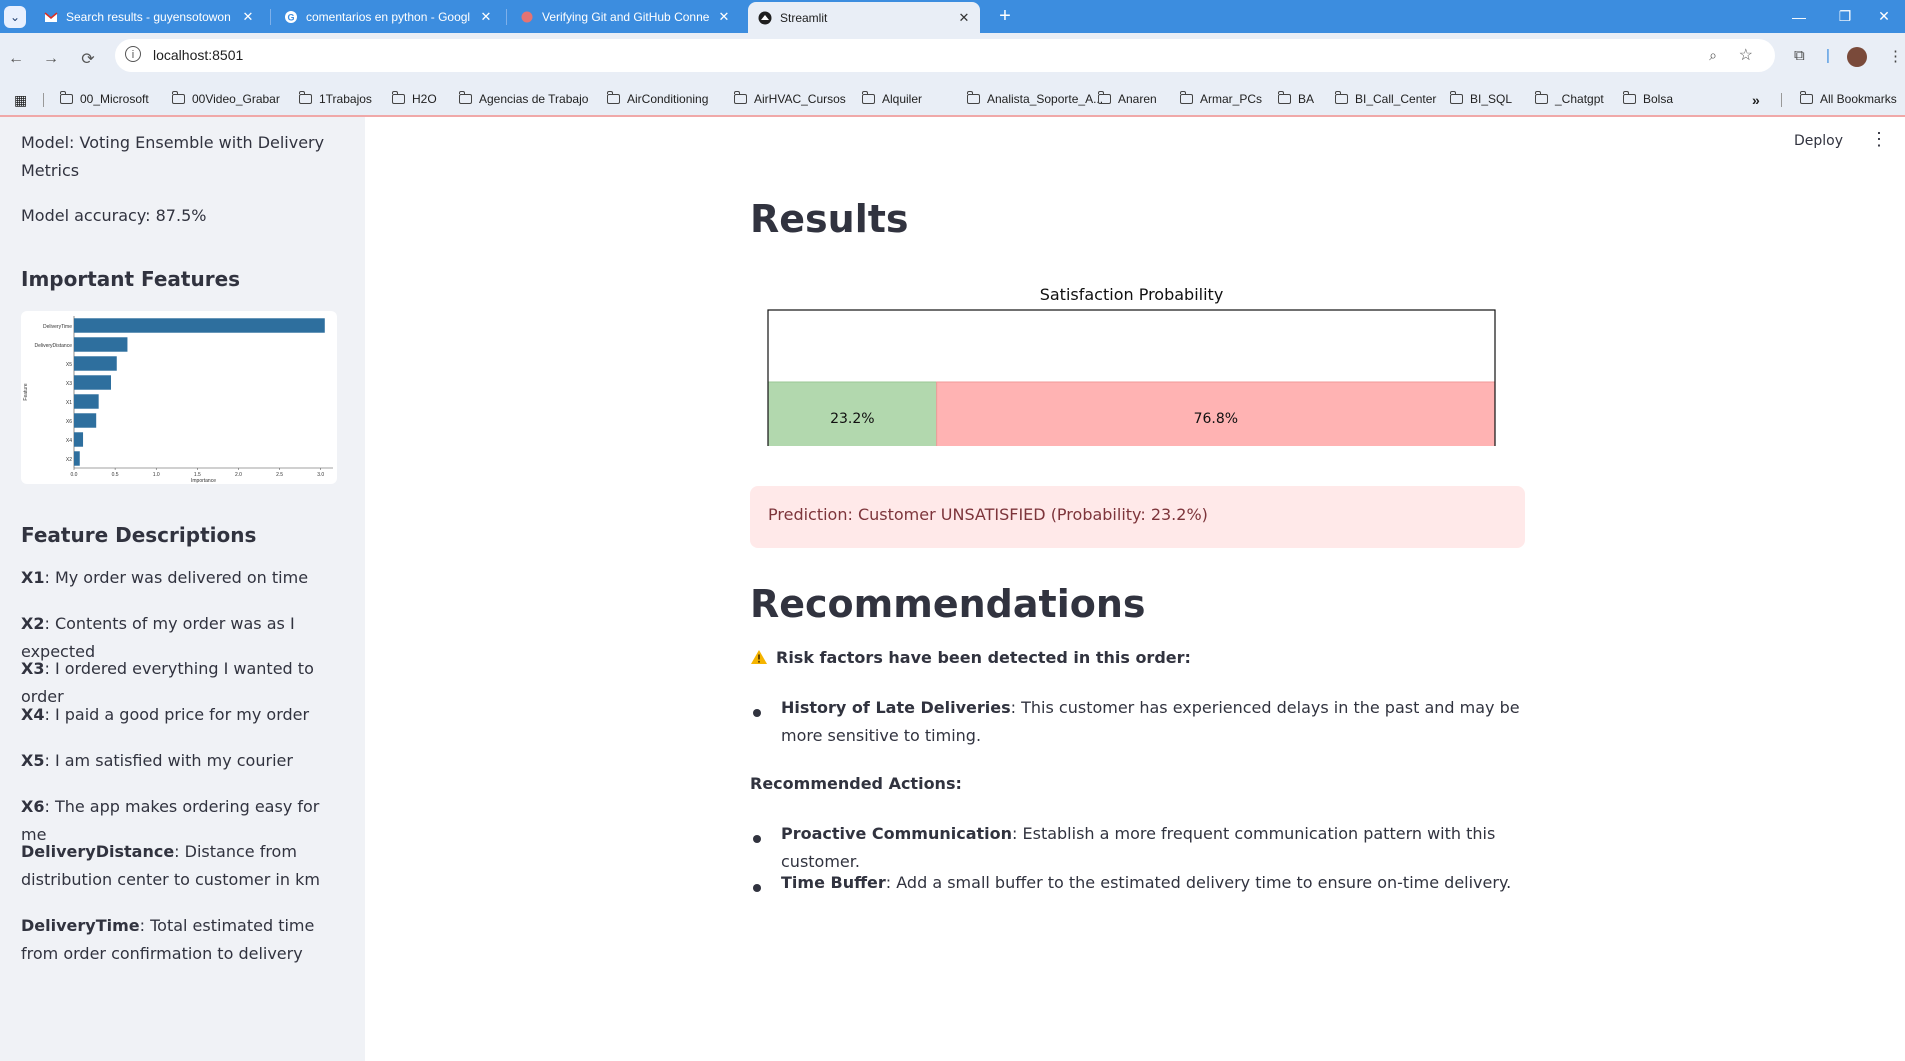 The height and width of the screenshot is (1061, 1905). Describe the element at coordinates (170, 820) in the screenshot. I see `feature-text: : The app makes ordering easy for me` at that location.